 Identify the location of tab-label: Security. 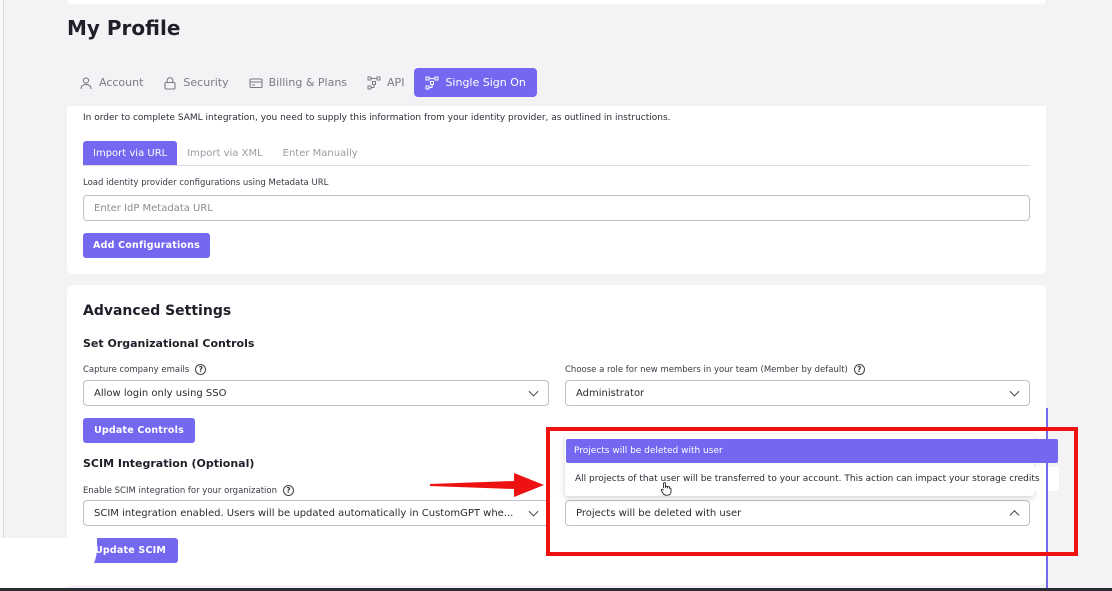
(206, 82).